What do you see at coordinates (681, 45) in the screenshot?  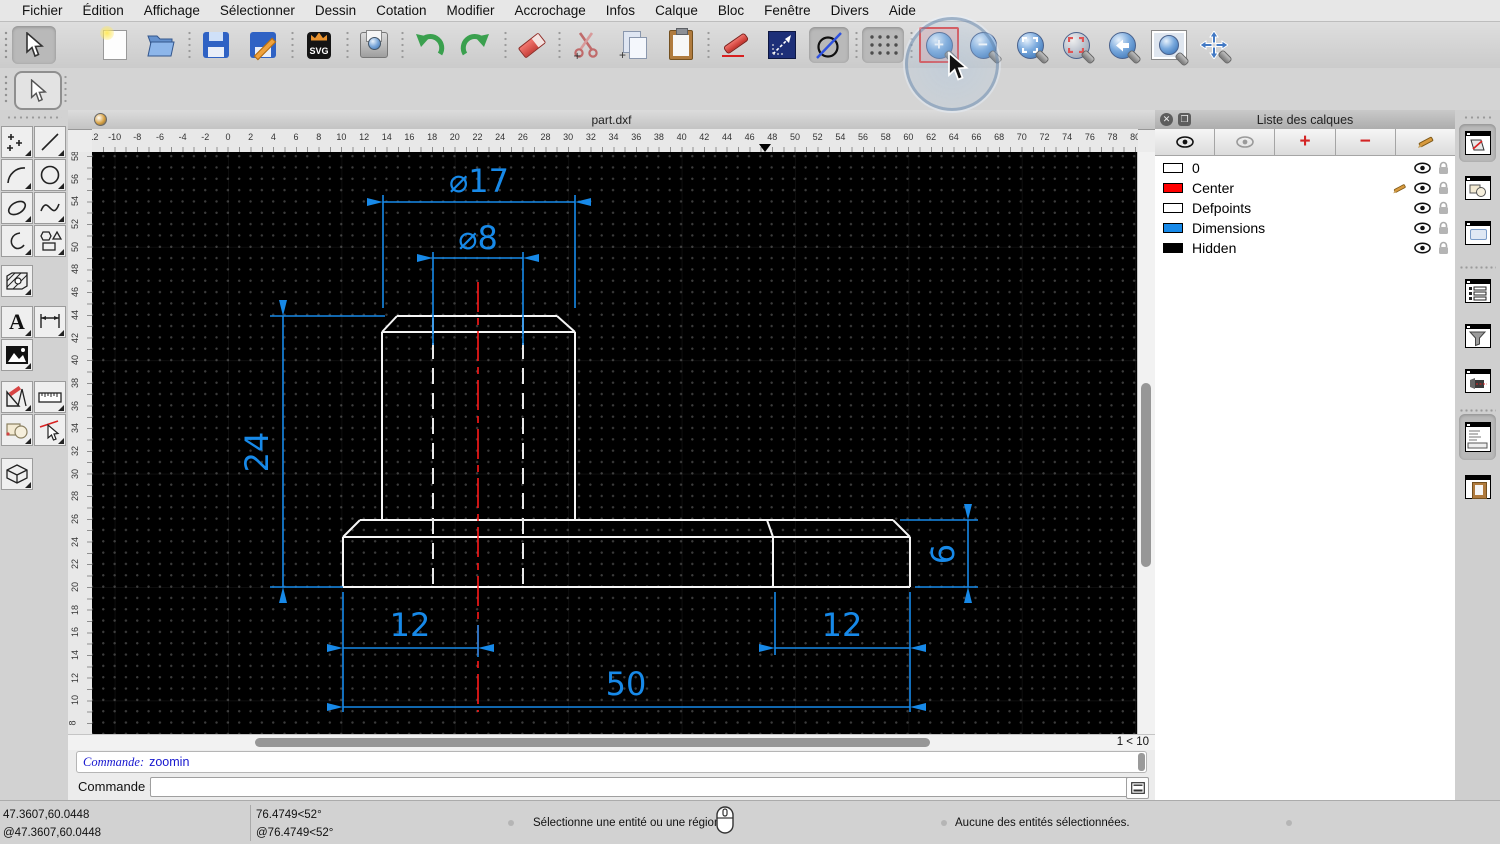 I see `paste-button` at bounding box center [681, 45].